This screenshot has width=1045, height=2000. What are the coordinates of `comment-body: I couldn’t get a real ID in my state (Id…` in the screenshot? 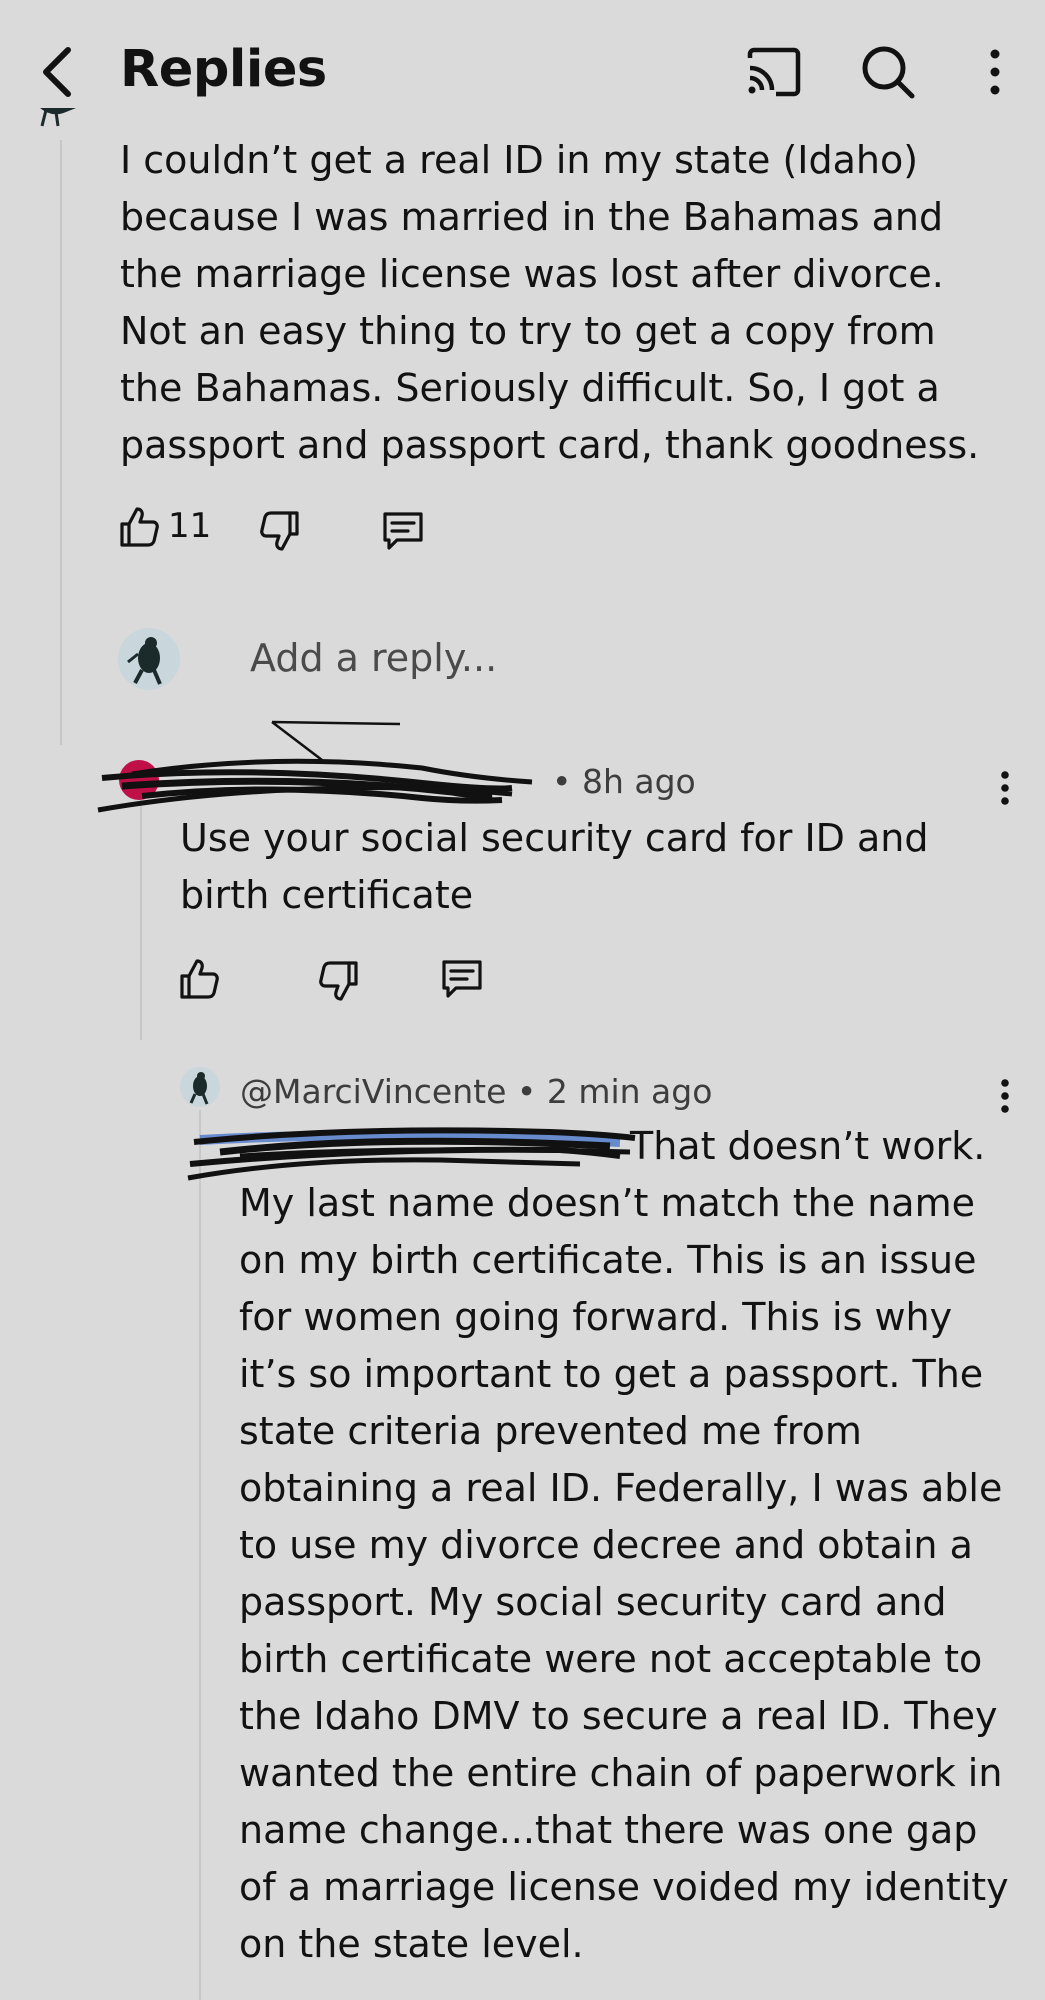 It's located at (550, 302).